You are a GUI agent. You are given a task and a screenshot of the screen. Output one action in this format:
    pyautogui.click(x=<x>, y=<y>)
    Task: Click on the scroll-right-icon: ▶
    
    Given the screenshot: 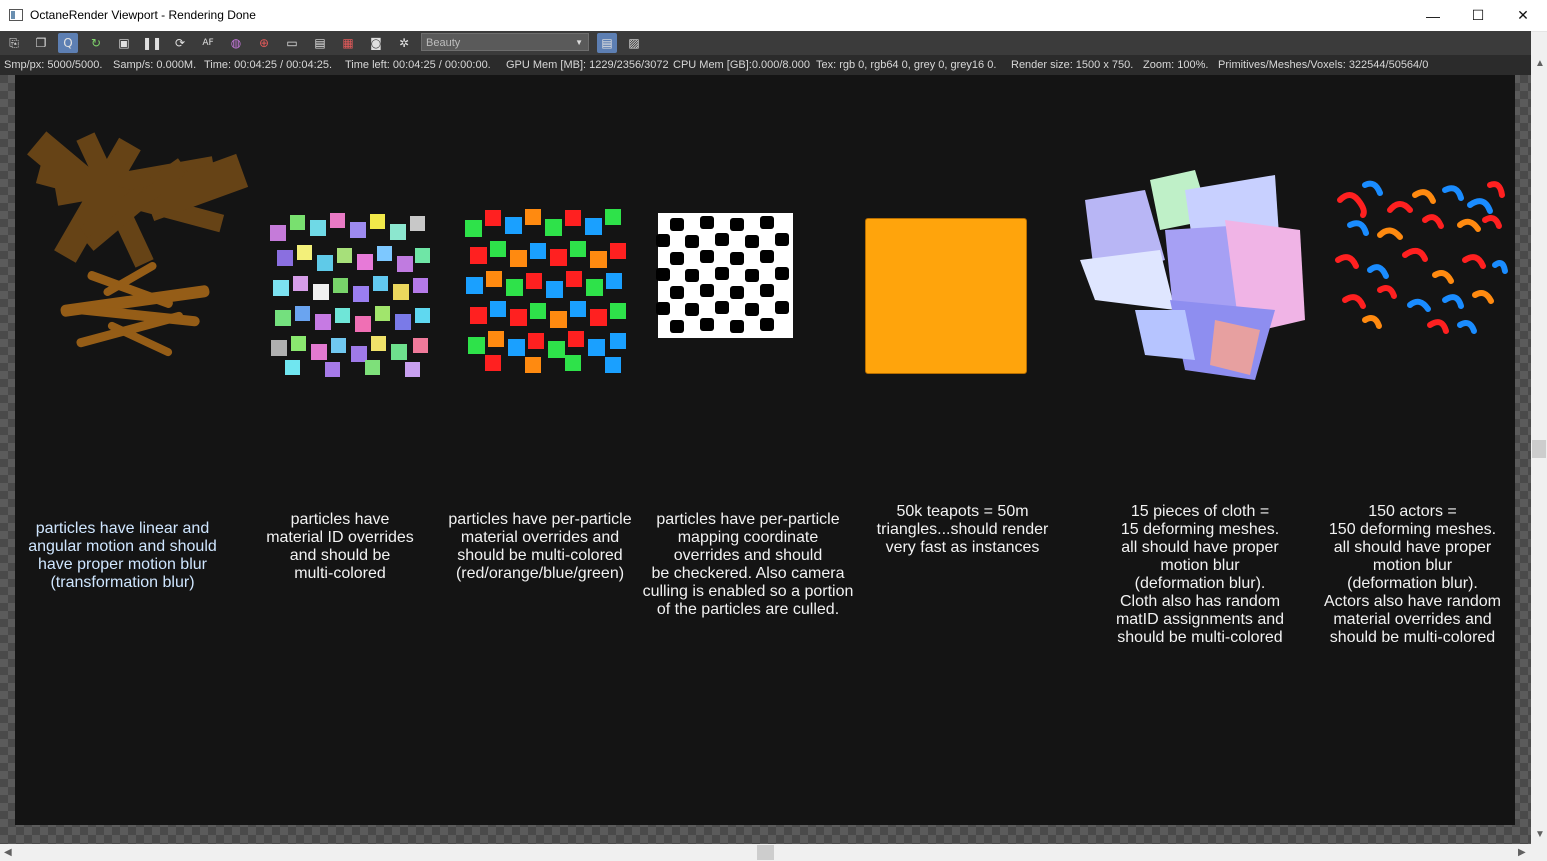 What is the action you would take?
    pyautogui.click(x=1522, y=852)
    